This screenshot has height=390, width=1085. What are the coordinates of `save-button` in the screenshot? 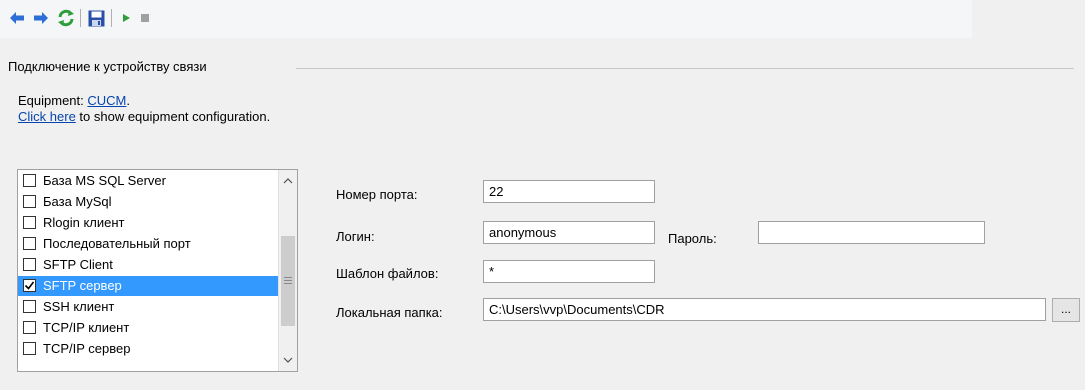 It's located at (96, 18).